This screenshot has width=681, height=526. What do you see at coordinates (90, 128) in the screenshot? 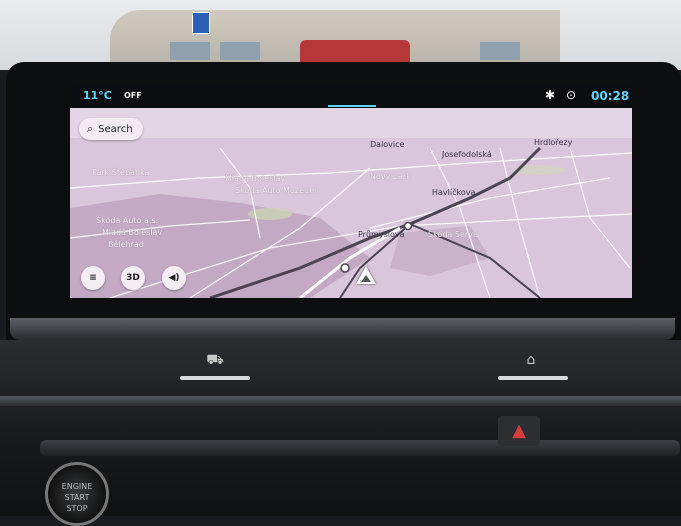
I see `search-icon: ⌕` at bounding box center [90, 128].